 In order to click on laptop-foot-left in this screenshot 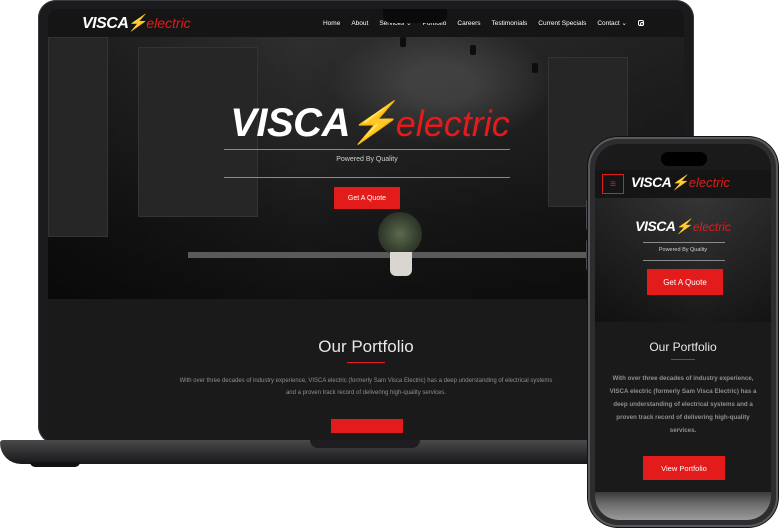, I will do `click(55, 464)`.